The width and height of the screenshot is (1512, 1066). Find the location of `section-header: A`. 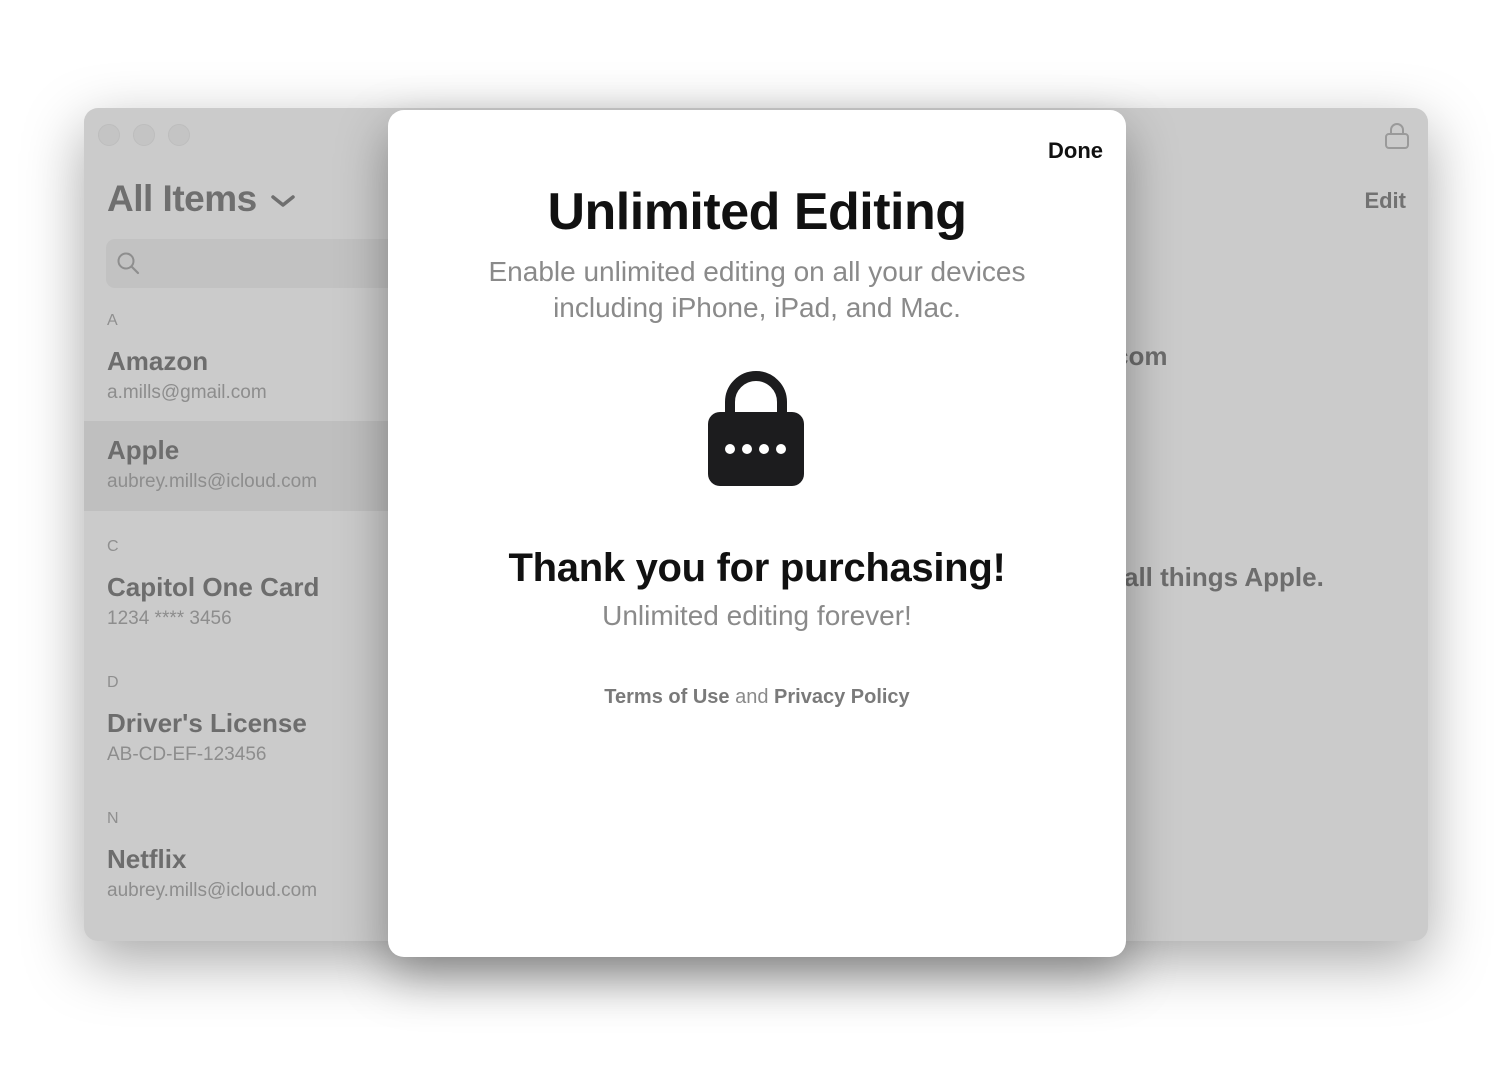

section-header: A is located at coordinates (112, 320).